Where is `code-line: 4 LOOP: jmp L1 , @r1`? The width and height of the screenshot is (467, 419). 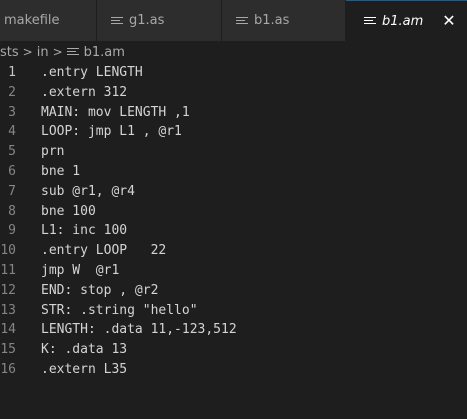
code-line: 4 LOOP: jmp L1 , @r1 is located at coordinates (233, 132).